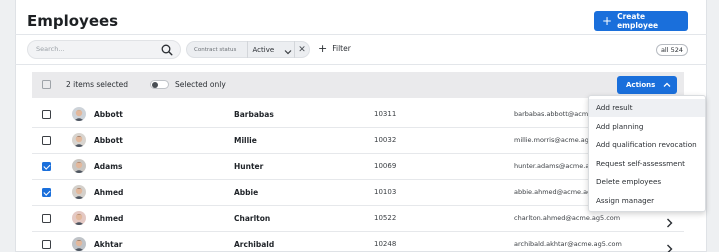 The image size is (719, 252). I want to click on chip-label: Contract status, so click(215, 49).